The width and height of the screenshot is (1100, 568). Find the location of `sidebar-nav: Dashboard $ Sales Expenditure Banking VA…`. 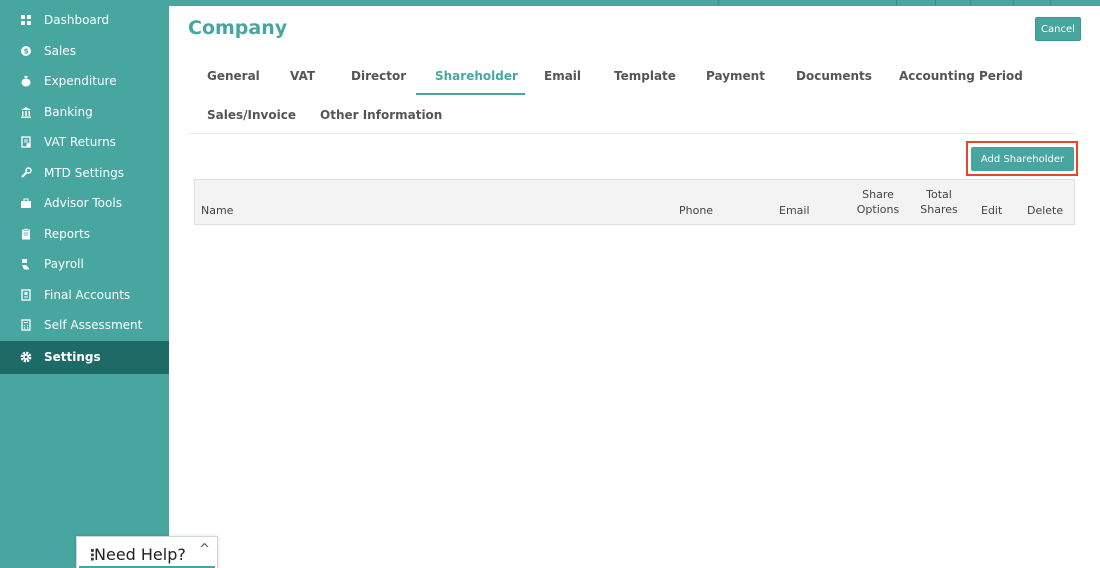

sidebar-nav: Dashboard $ Sales Expenditure Banking VA… is located at coordinates (84, 189).